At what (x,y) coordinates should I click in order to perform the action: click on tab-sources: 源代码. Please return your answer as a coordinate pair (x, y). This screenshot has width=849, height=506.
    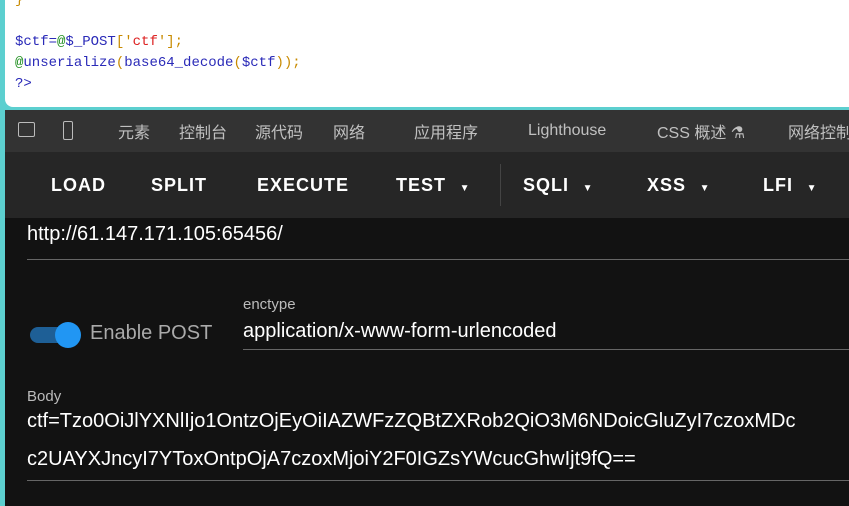
    Looking at the image, I should click on (279, 131).